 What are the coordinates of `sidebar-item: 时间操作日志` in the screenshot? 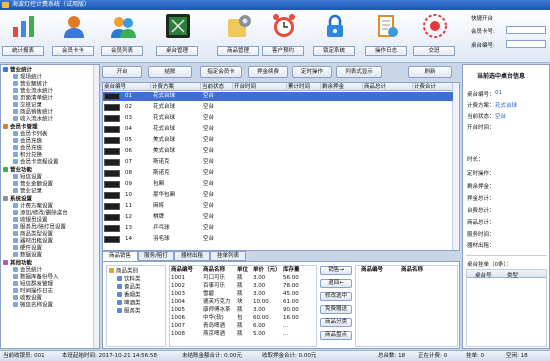 It's located at (33, 291).